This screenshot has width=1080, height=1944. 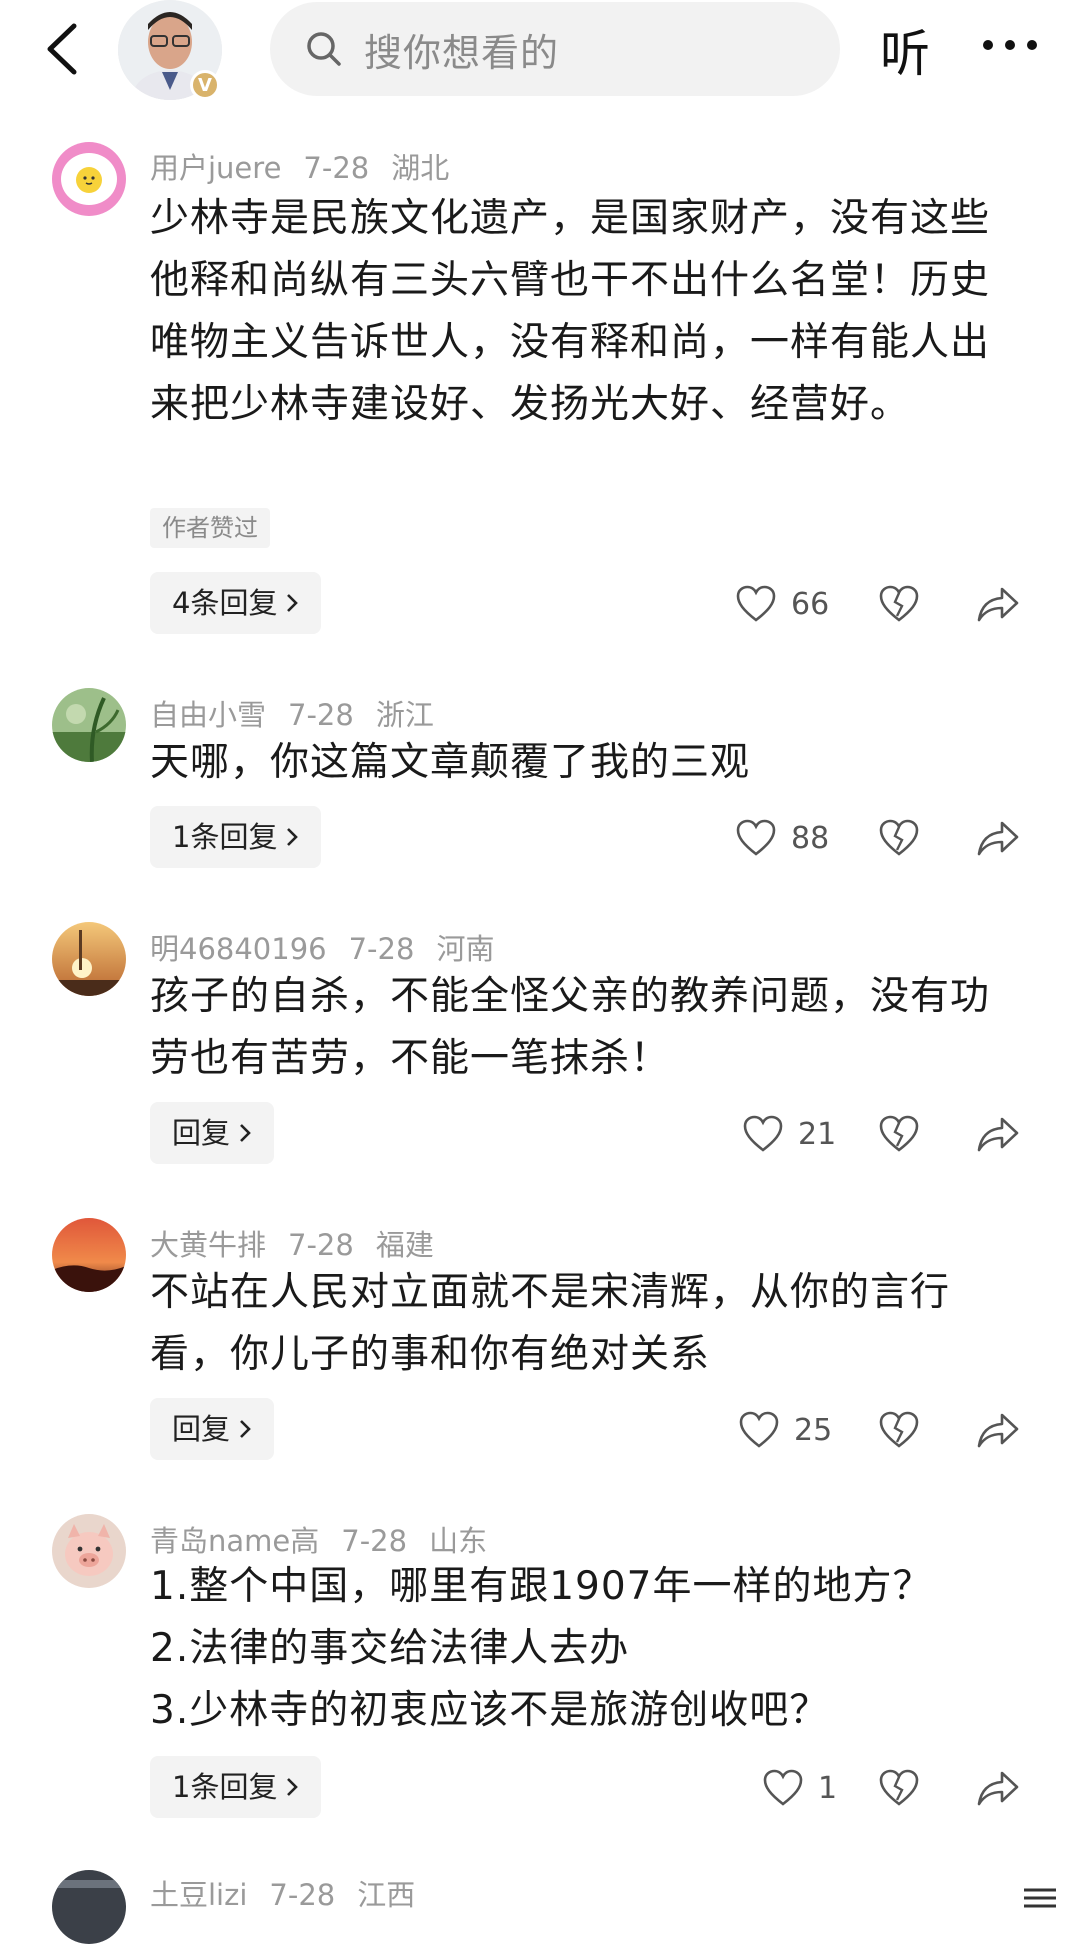 I want to click on menu-lines-icon, so click(x=1040, y=1896).